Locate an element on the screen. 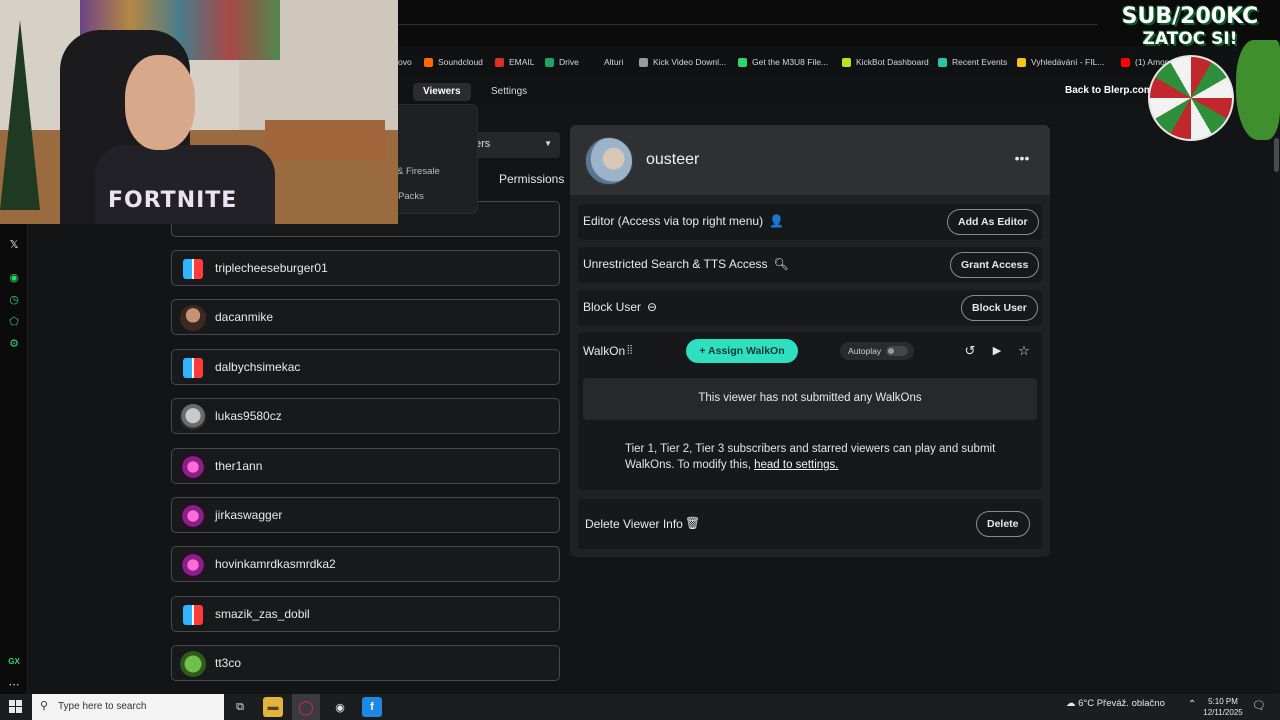 The image size is (1280, 720). walkon-label: WalkOn is located at coordinates (604, 351).